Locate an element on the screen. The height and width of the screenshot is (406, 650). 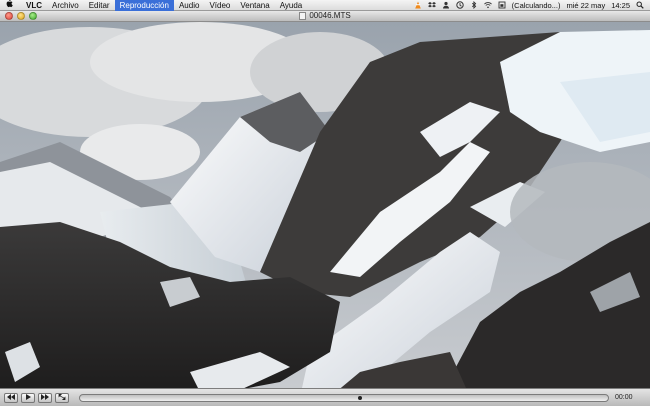
fullscreen-icon is located at coordinates (62, 396).